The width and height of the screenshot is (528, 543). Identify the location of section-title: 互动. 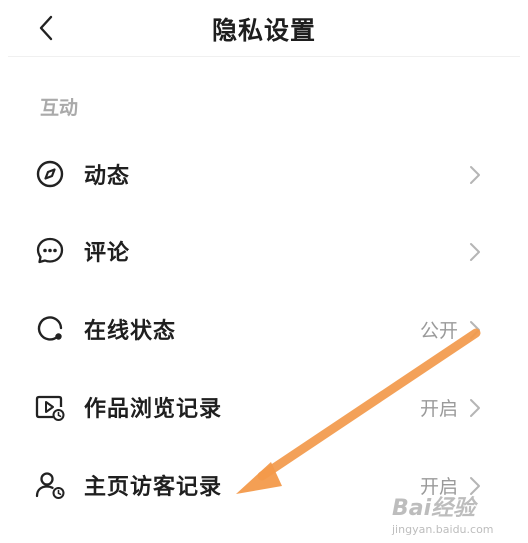
(59, 108).